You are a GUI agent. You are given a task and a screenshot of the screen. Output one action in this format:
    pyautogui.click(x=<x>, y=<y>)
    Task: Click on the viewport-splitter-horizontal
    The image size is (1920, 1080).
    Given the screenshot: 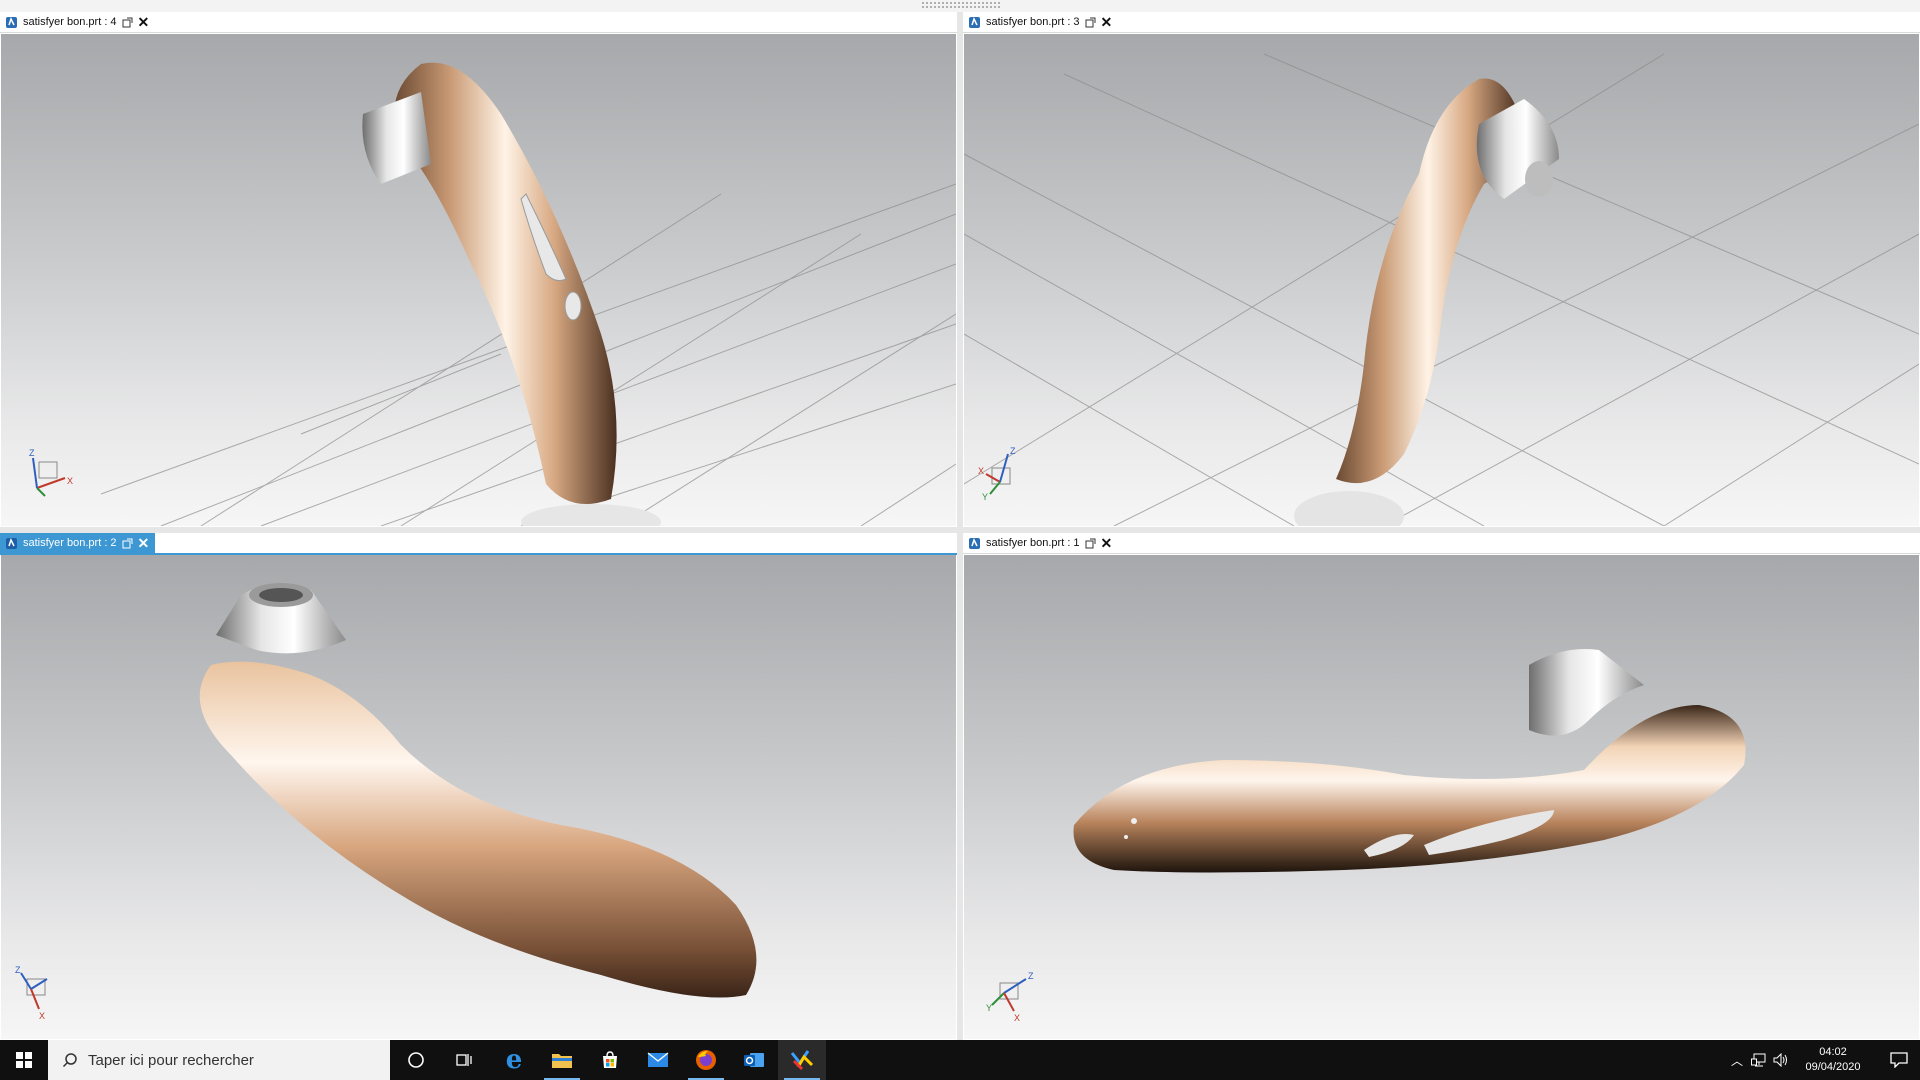 What is the action you would take?
    pyautogui.click(x=960, y=530)
    